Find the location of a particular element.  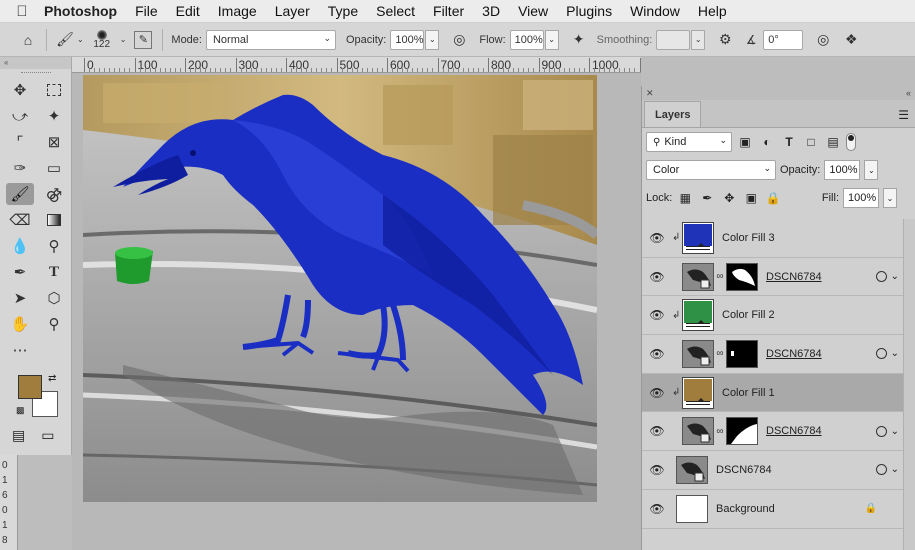

color-fill-thumbnail is located at coordinates (698, 237).